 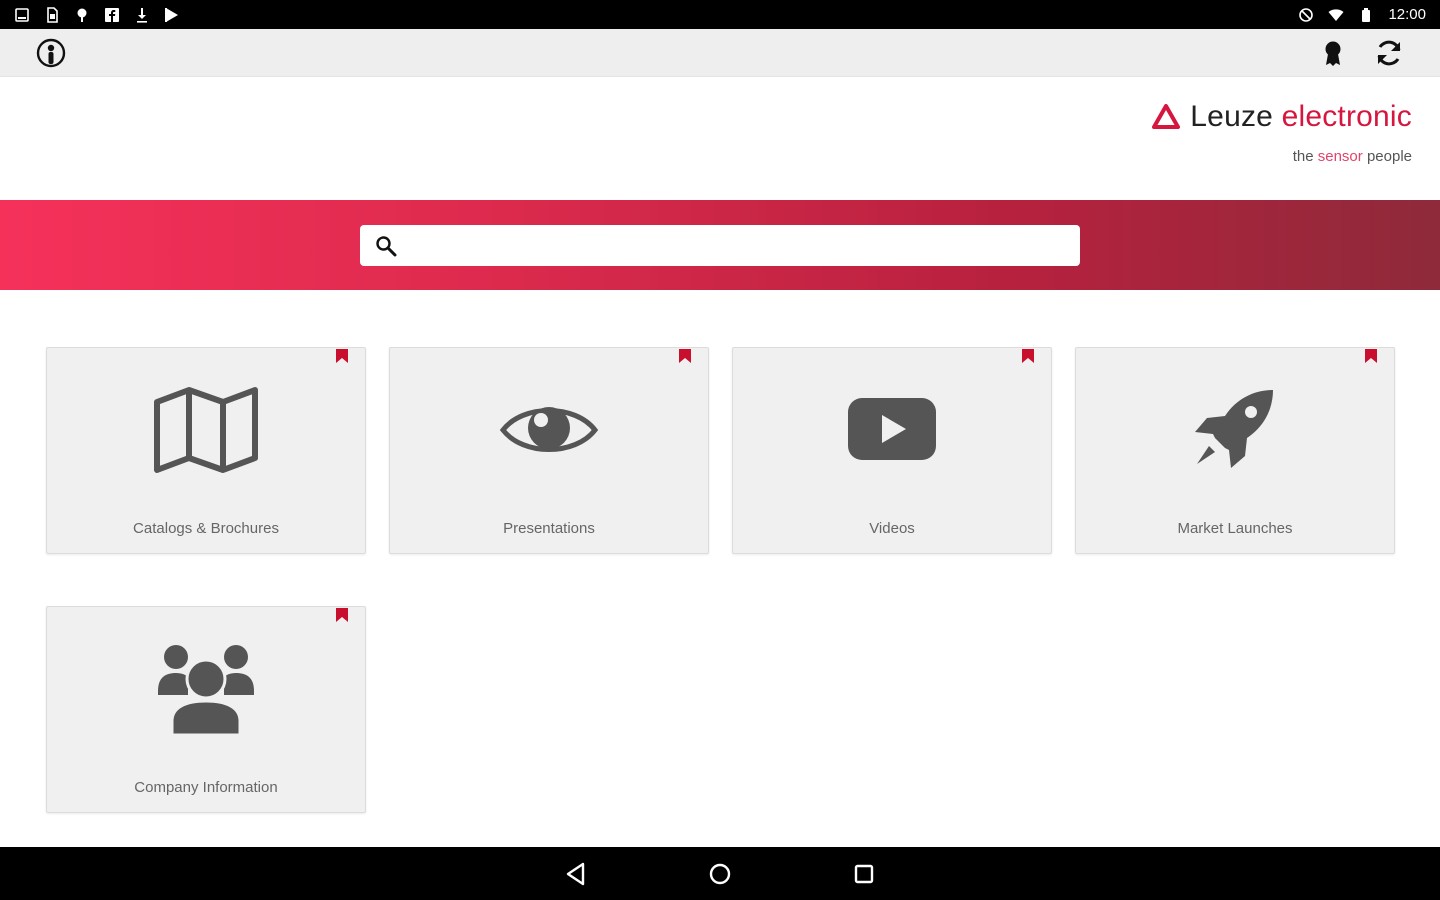 I want to click on play-store-icon, so click(x=172, y=15).